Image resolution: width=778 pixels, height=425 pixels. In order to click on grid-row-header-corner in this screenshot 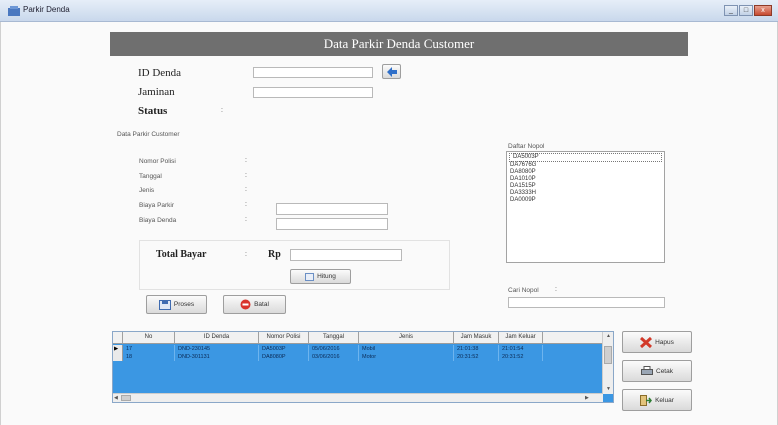, I will do `click(118, 338)`.